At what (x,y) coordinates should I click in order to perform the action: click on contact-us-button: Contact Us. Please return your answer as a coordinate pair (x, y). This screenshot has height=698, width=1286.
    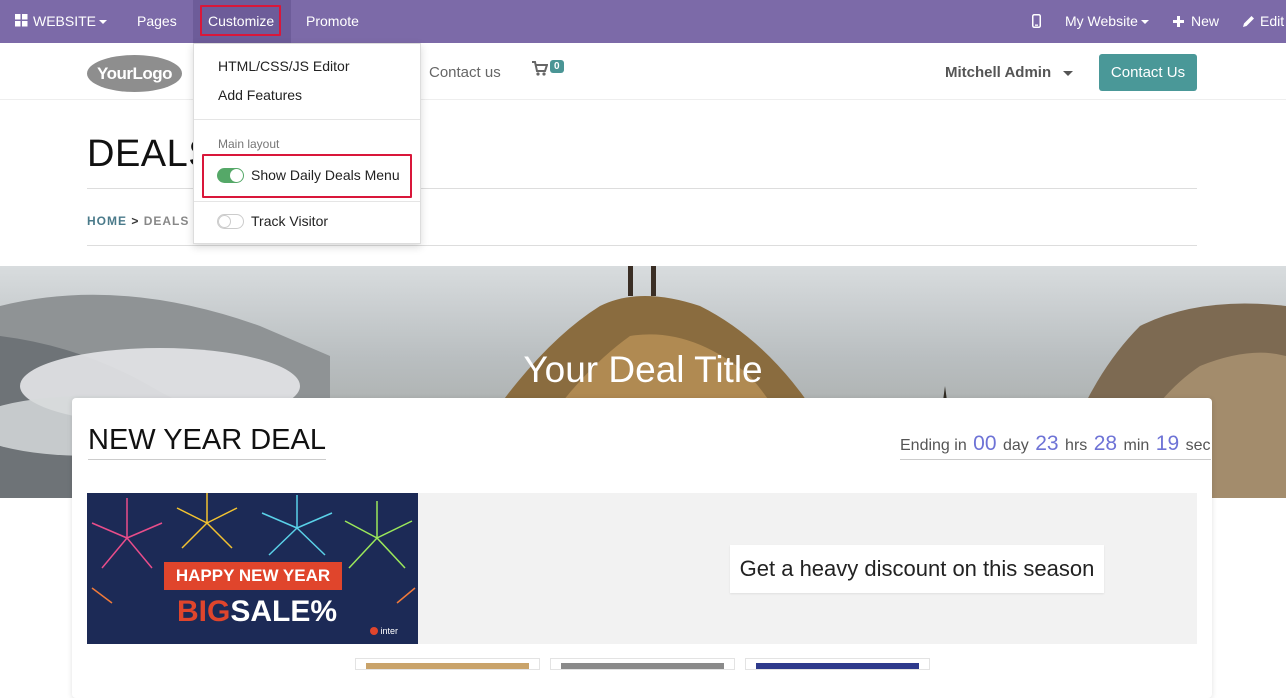
    Looking at the image, I should click on (1148, 72).